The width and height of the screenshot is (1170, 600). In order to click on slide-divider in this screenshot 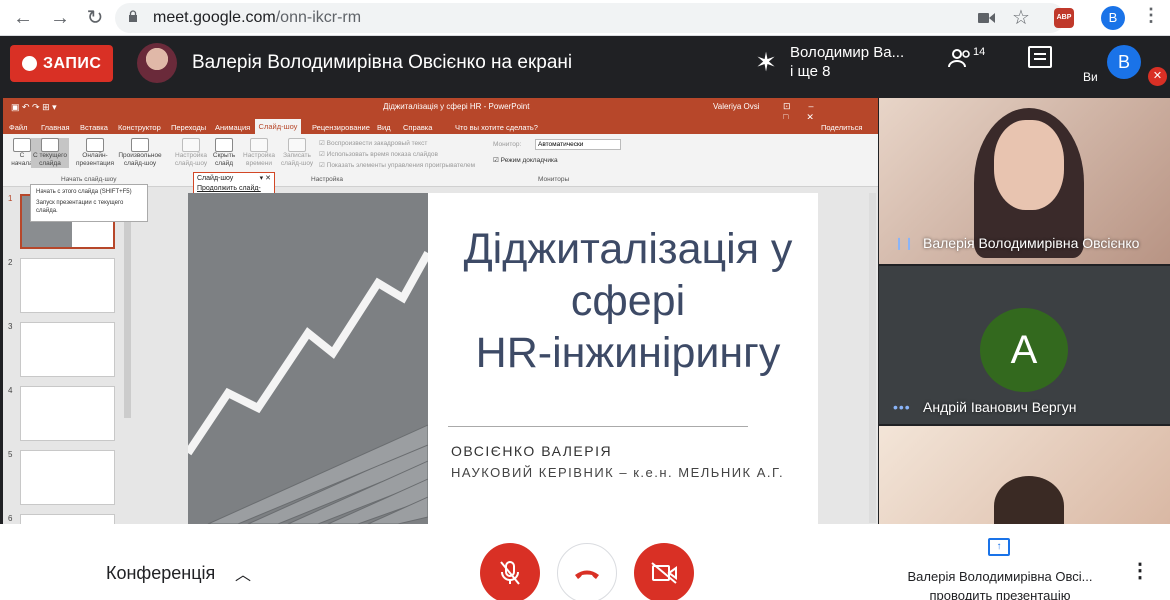, I will do `click(598, 426)`.